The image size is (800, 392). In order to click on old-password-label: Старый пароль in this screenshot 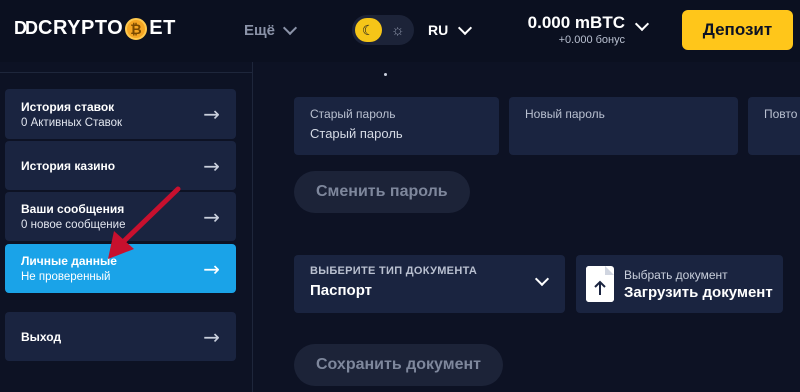, I will do `click(353, 114)`.